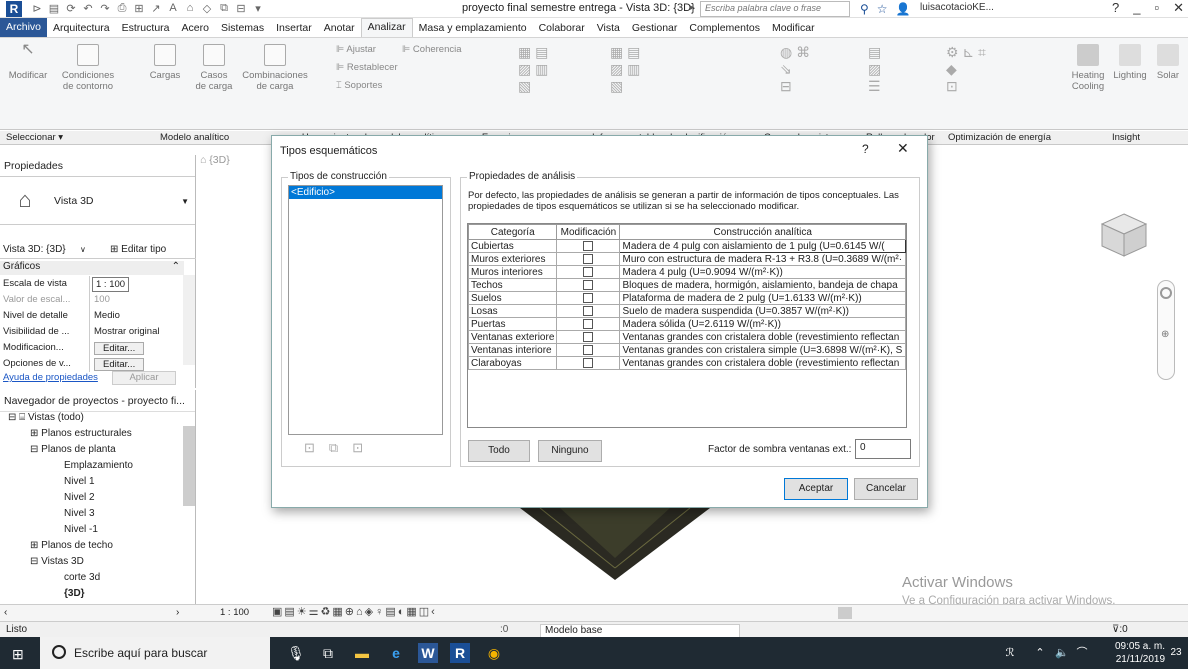  I want to click on cargas-button: Cargas, so click(165, 62).